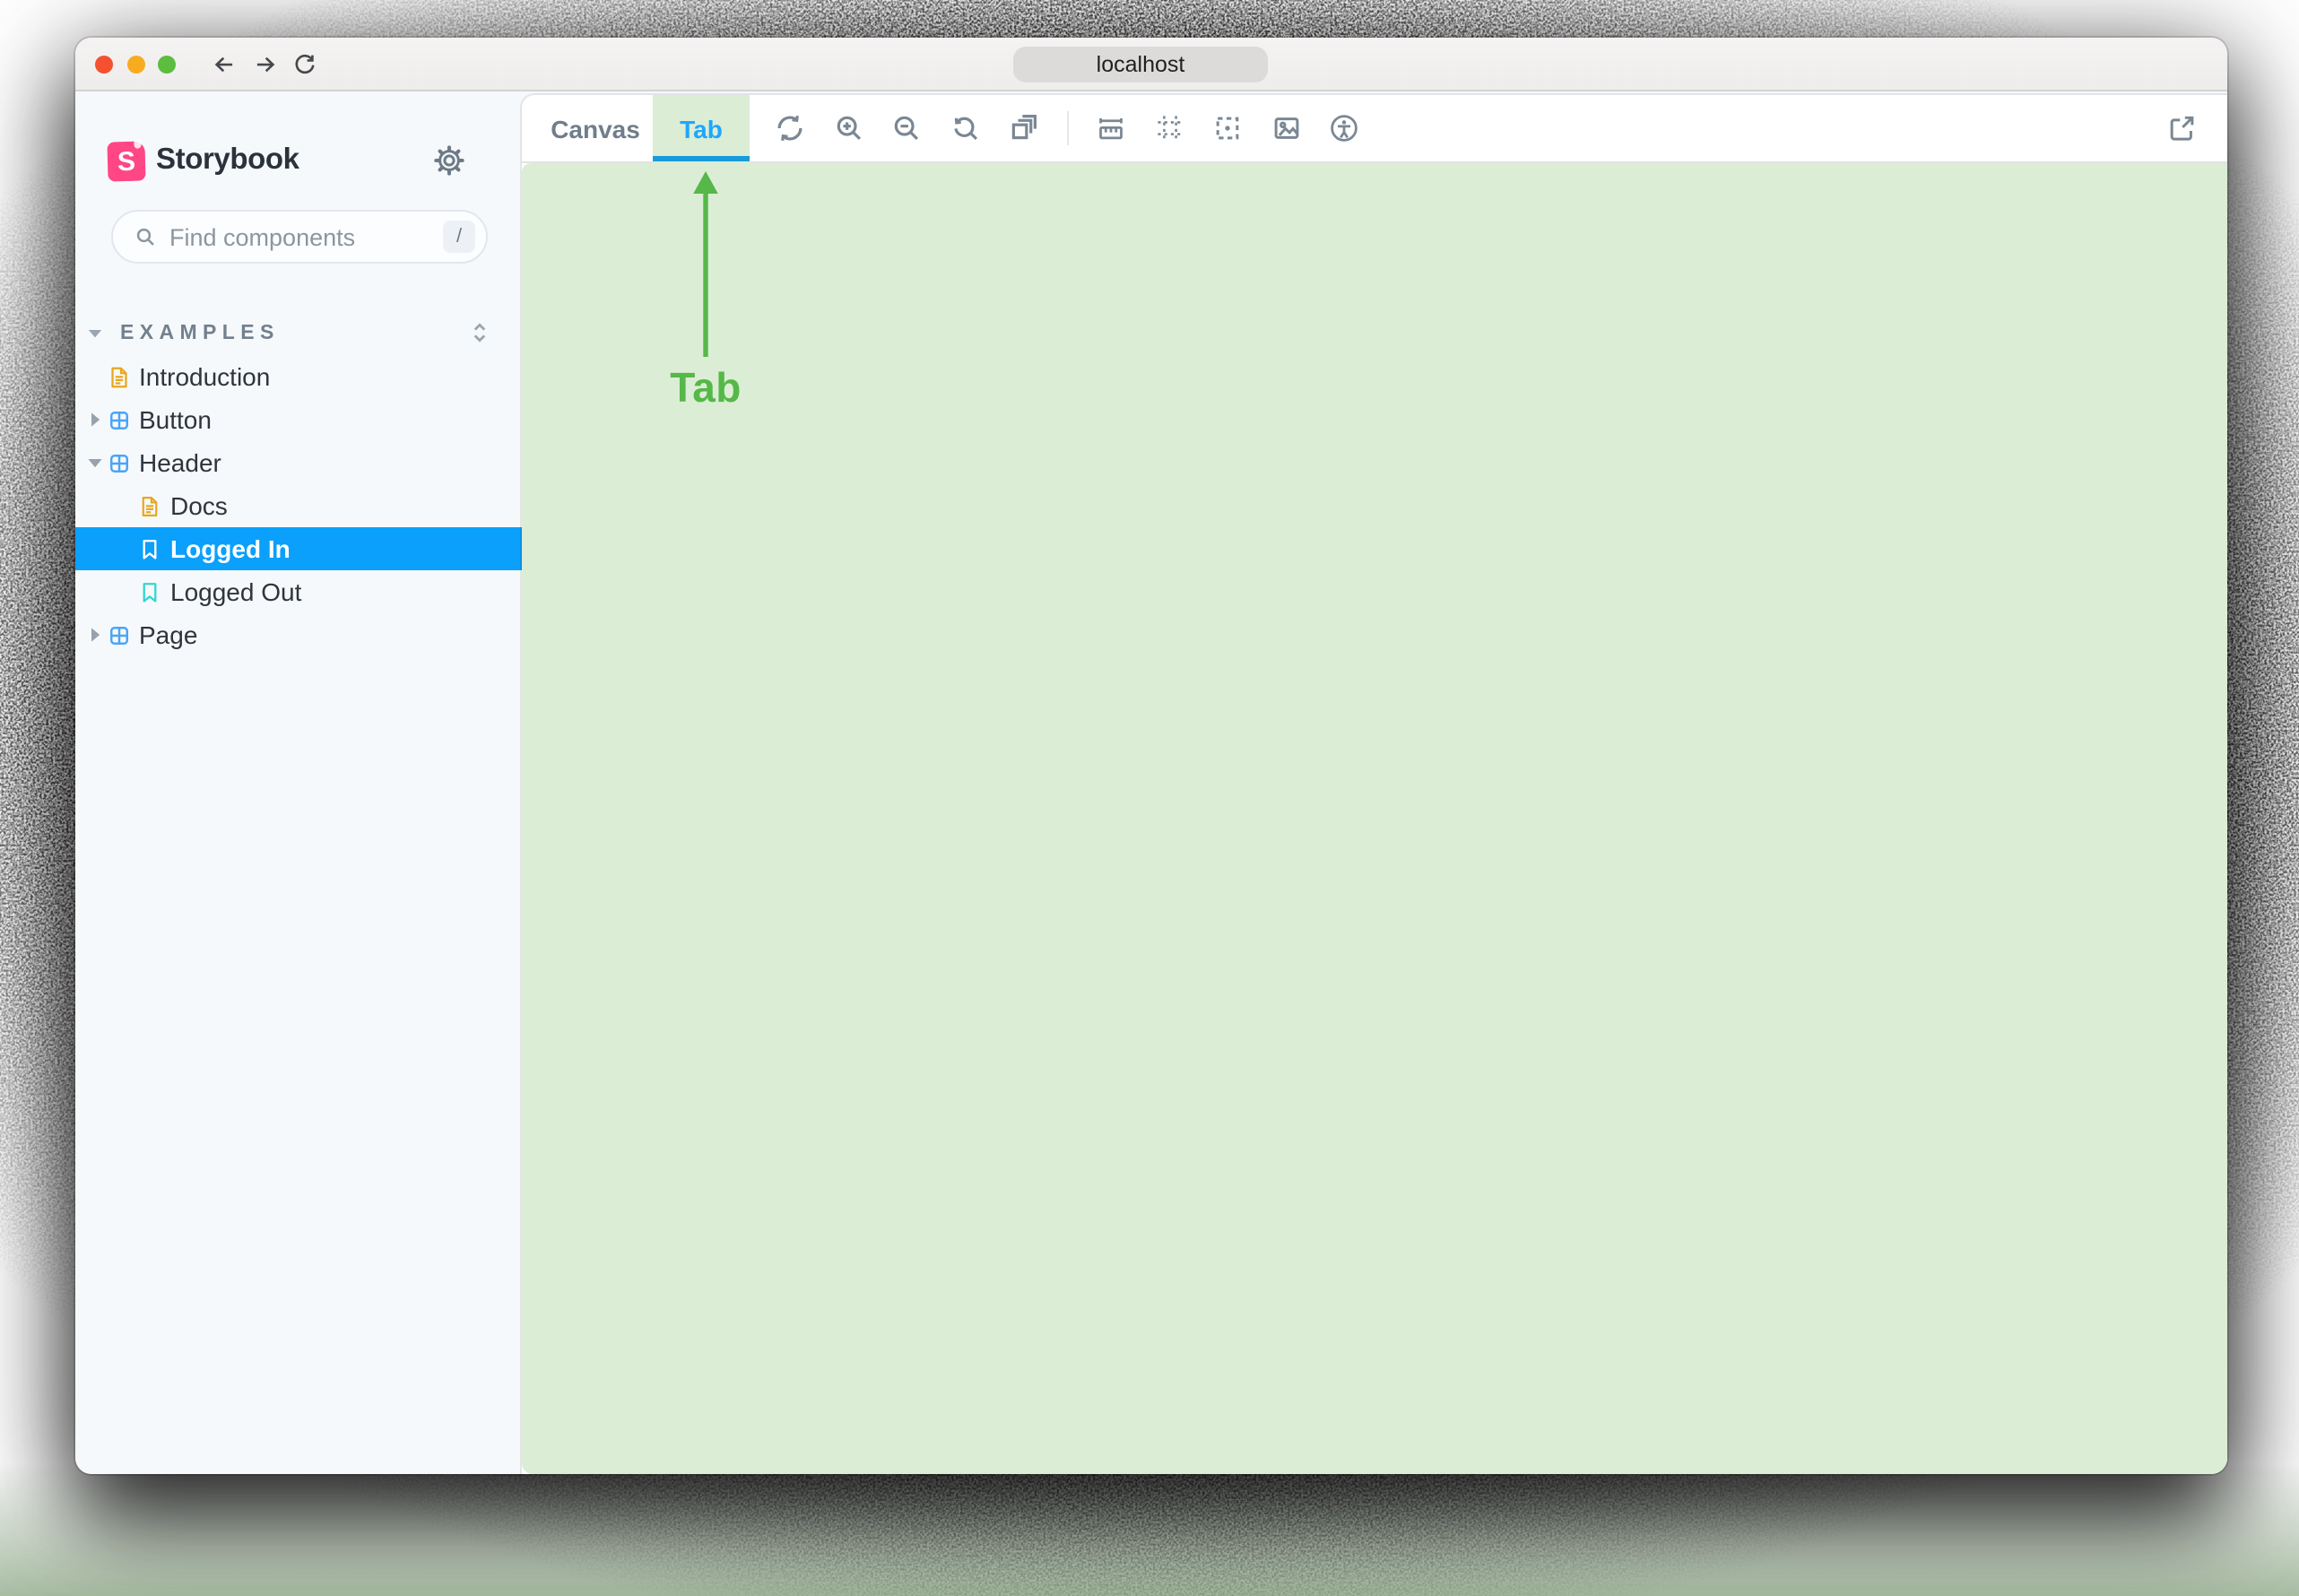  I want to click on logo-letter: S, so click(126, 162).